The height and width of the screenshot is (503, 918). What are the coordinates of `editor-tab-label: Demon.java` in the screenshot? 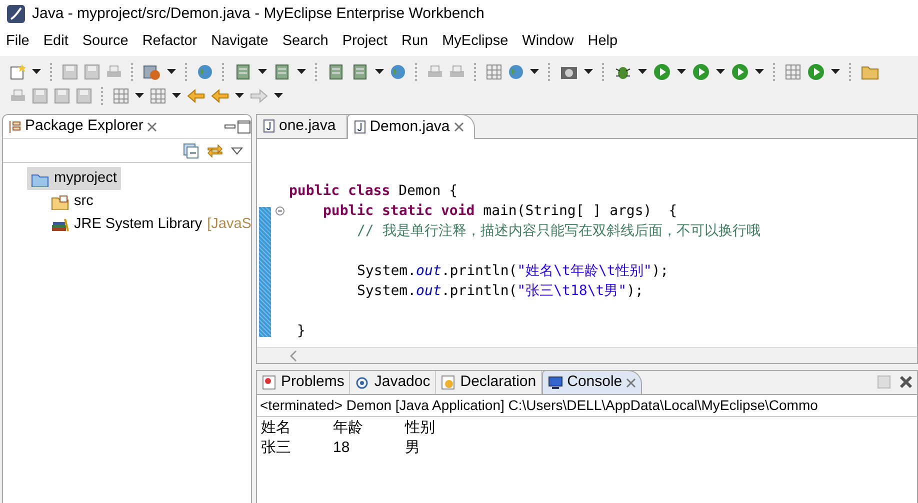 It's located at (410, 126).